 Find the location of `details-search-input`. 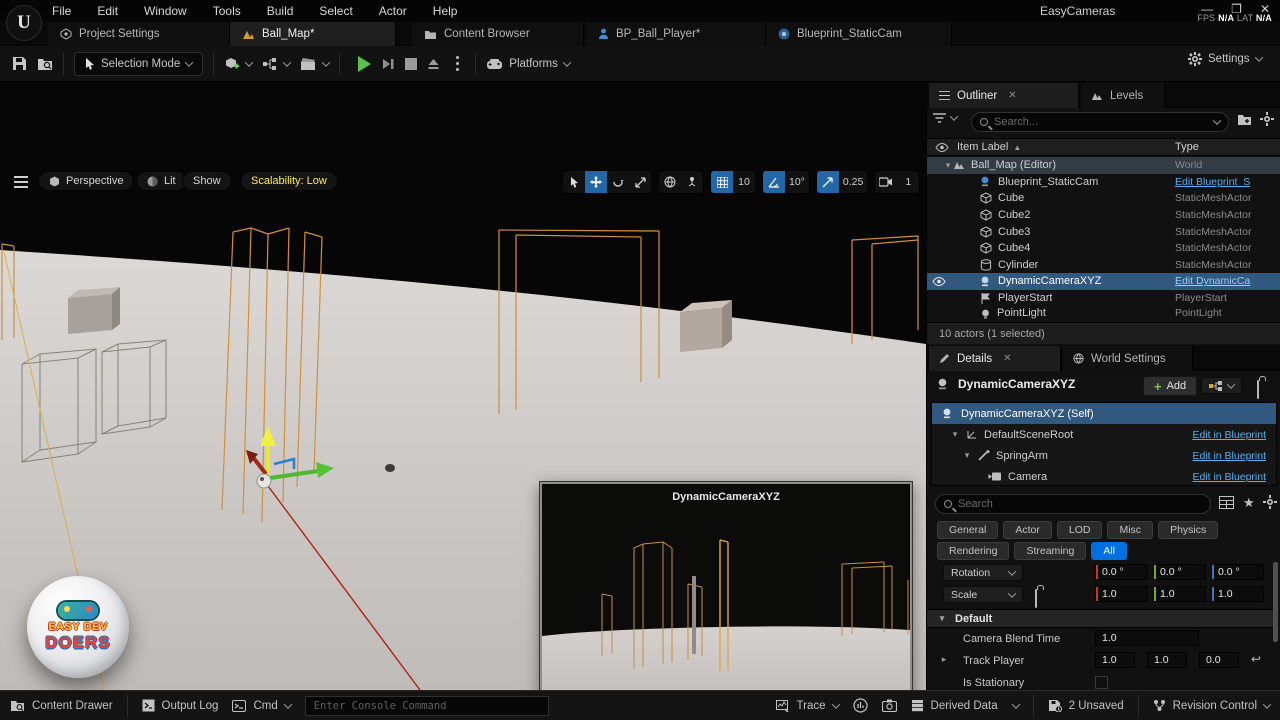

details-search-input is located at coordinates (1080, 504).